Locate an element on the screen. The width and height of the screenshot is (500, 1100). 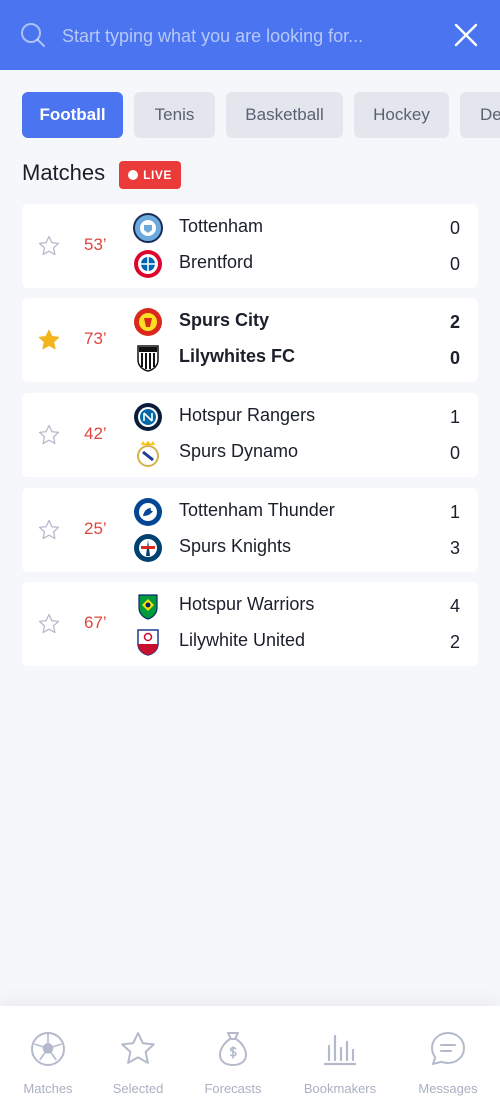
star-icon is located at coordinates (138, 1048).